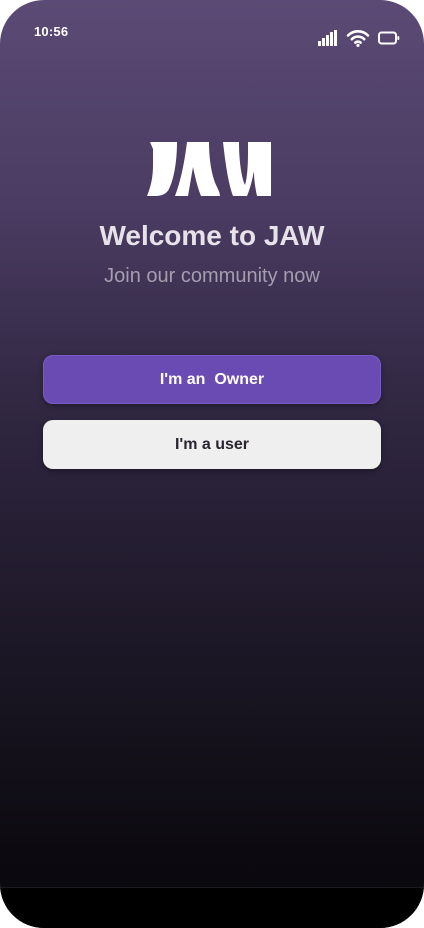 The image size is (424, 928). I want to click on status-bar: 10:56, so click(212, 30).